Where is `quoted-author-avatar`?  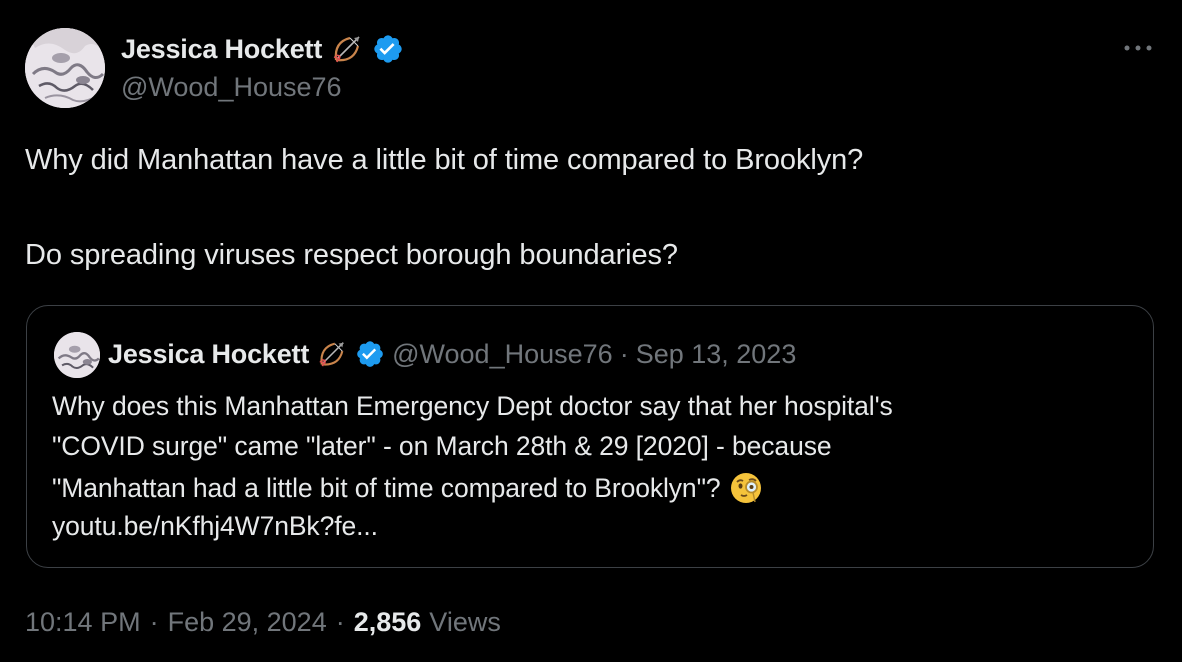 quoted-author-avatar is located at coordinates (77, 355).